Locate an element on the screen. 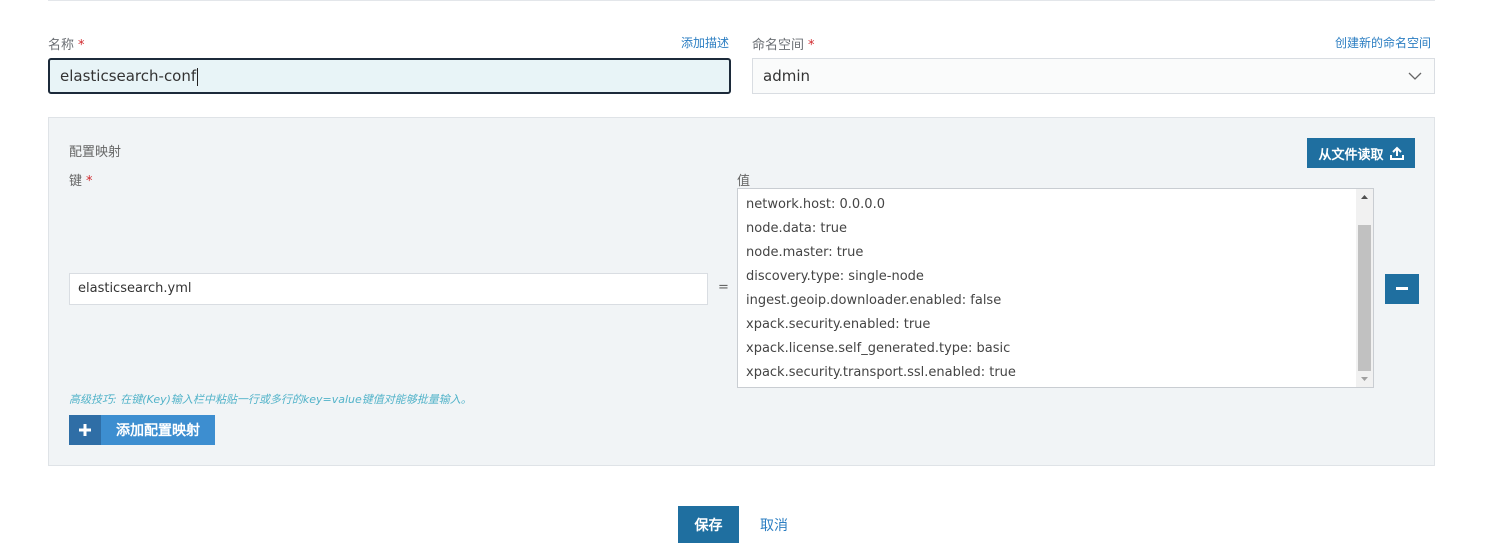 The width and height of the screenshot is (1499, 548). value-line: node.data: true is located at coordinates (797, 228).